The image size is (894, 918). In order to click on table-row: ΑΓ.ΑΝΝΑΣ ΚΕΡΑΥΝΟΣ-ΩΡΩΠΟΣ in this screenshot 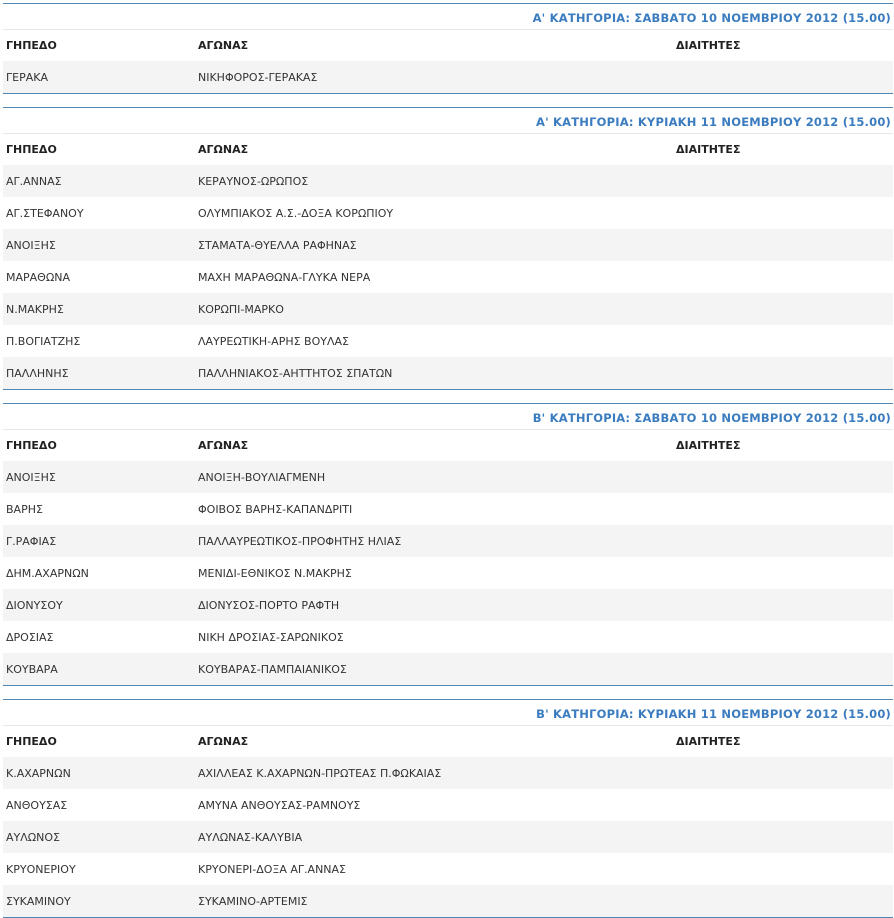, I will do `click(448, 181)`.